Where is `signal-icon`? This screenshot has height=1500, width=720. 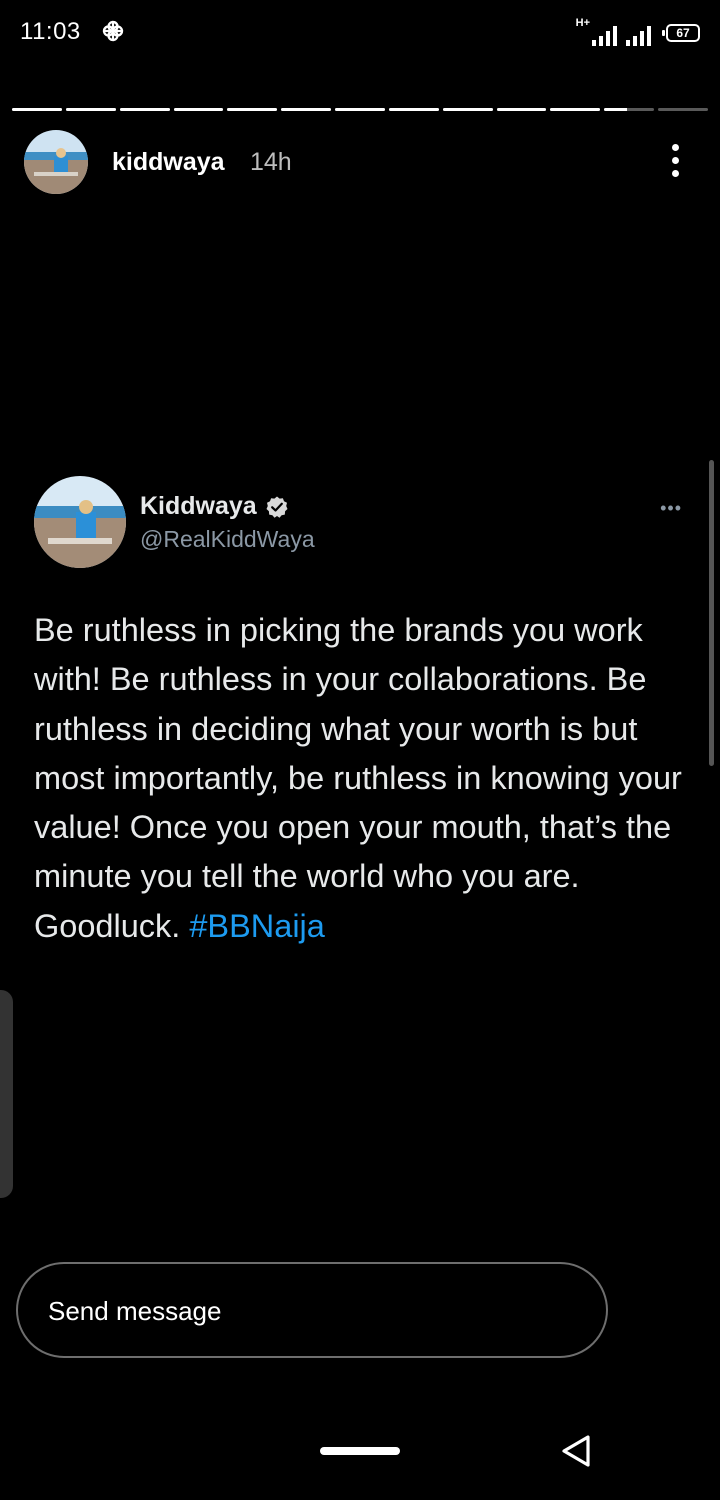
signal-icon is located at coordinates (604, 36).